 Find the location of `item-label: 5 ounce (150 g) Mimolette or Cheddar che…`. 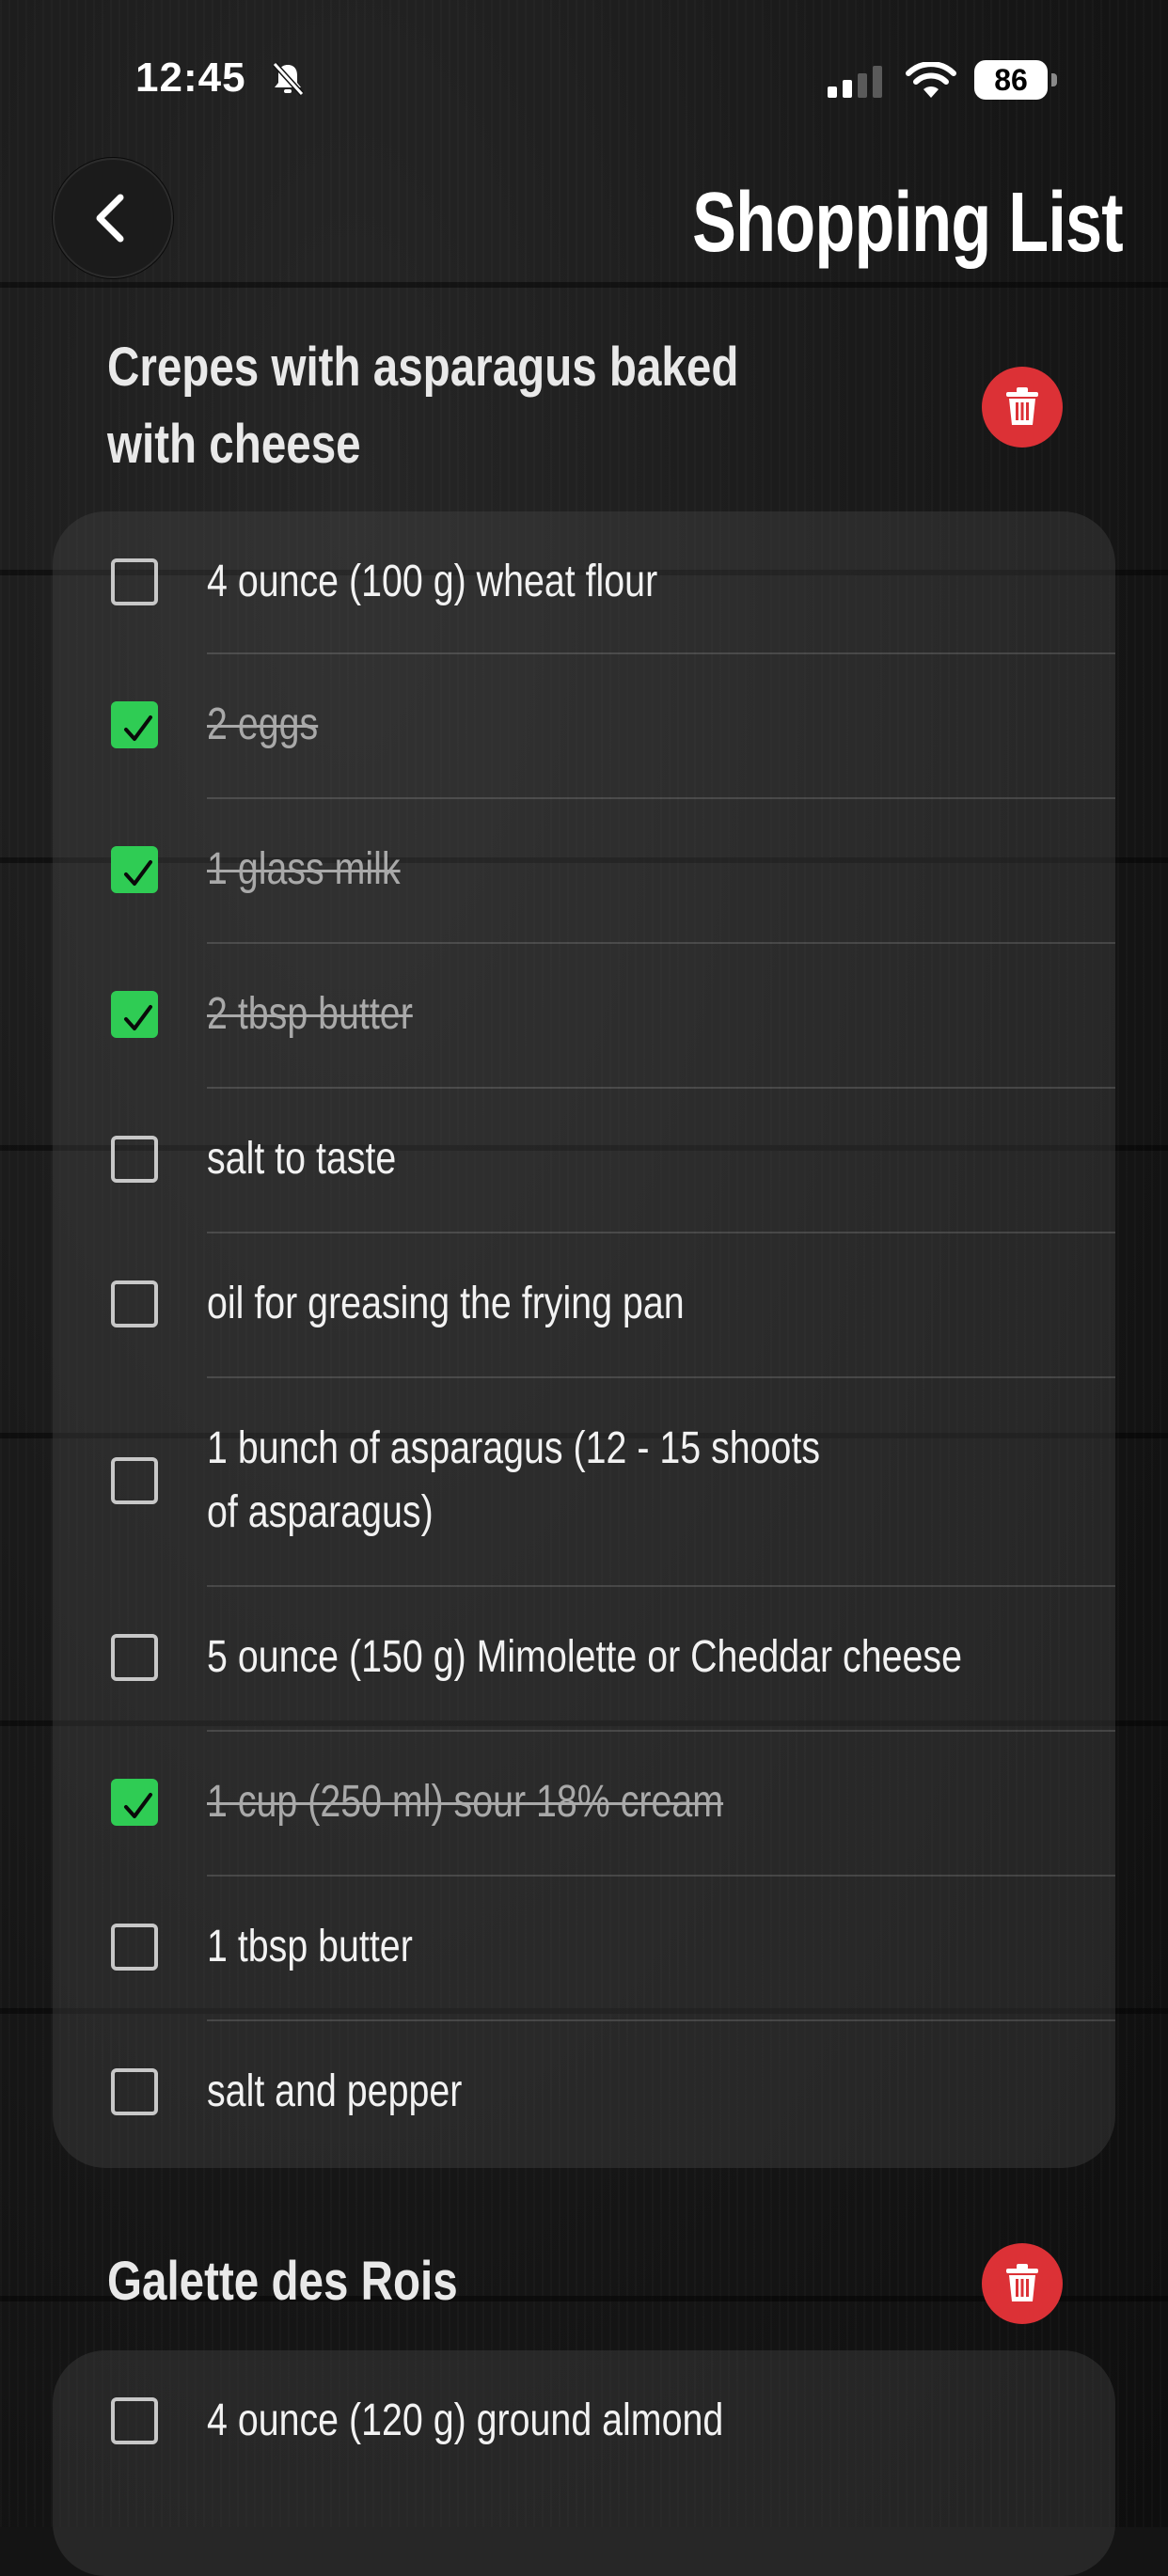

item-label: 5 ounce (150 g) Mimolette or Cheddar che… is located at coordinates (584, 1657).